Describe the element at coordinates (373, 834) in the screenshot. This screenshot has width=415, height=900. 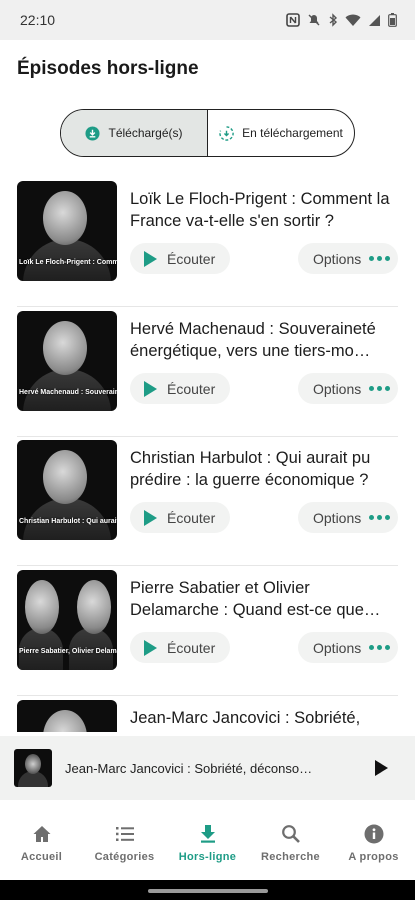
I see `info-icon` at that location.